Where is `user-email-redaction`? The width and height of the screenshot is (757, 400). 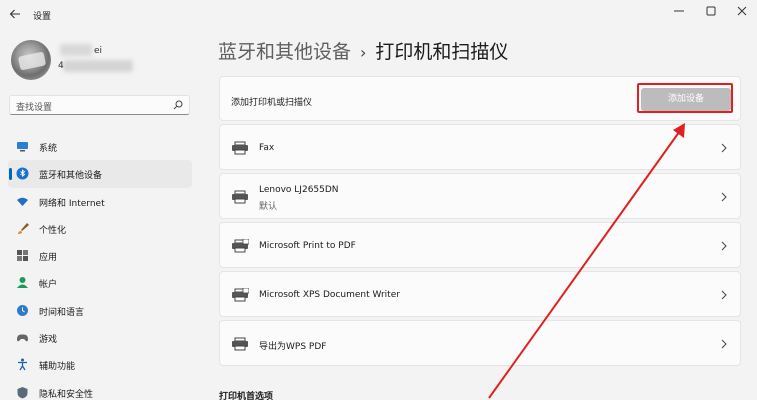
user-email-redaction is located at coordinates (98, 66).